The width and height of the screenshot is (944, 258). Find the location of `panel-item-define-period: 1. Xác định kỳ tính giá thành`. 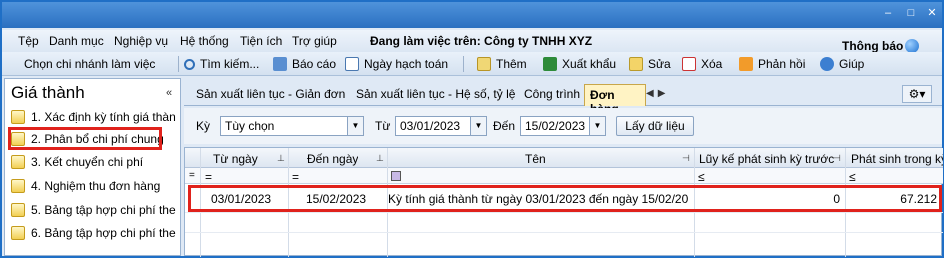

panel-item-define-period: 1. Xác định kỳ tính giá thành is located at coordinates (93, 117).